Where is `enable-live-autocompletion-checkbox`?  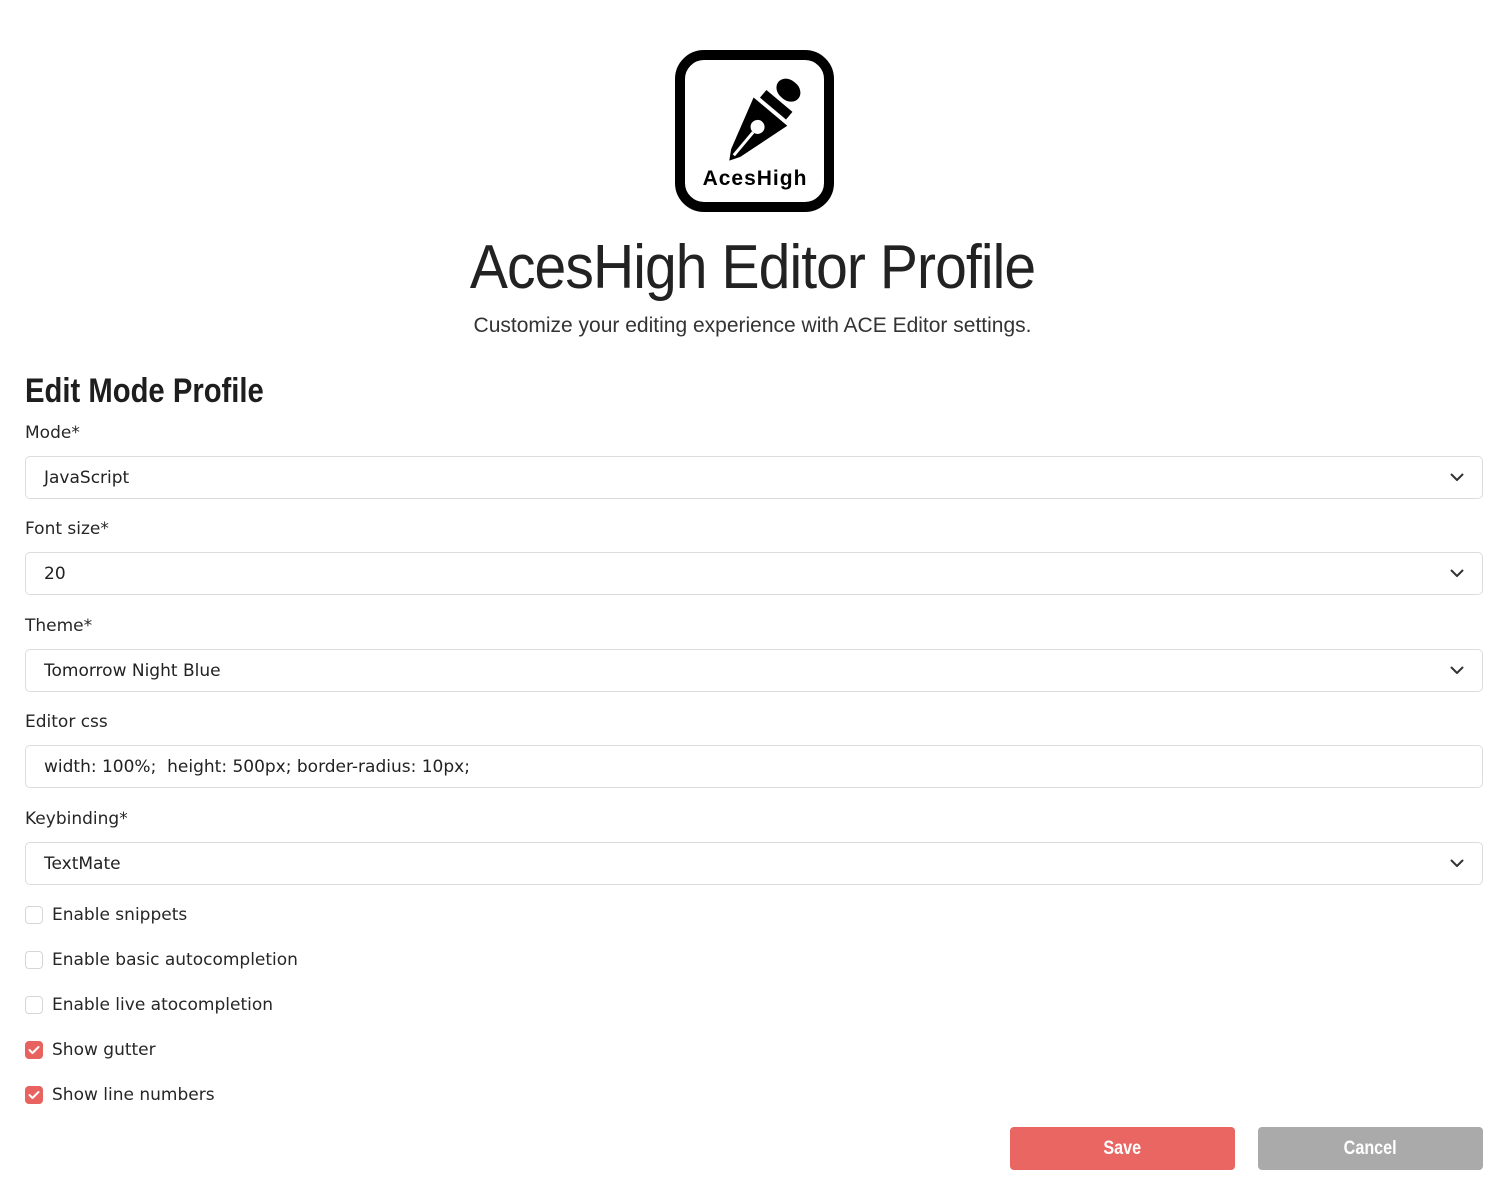 enable-live-autocompletion-checkbox is located at coordinates (34, 1005).